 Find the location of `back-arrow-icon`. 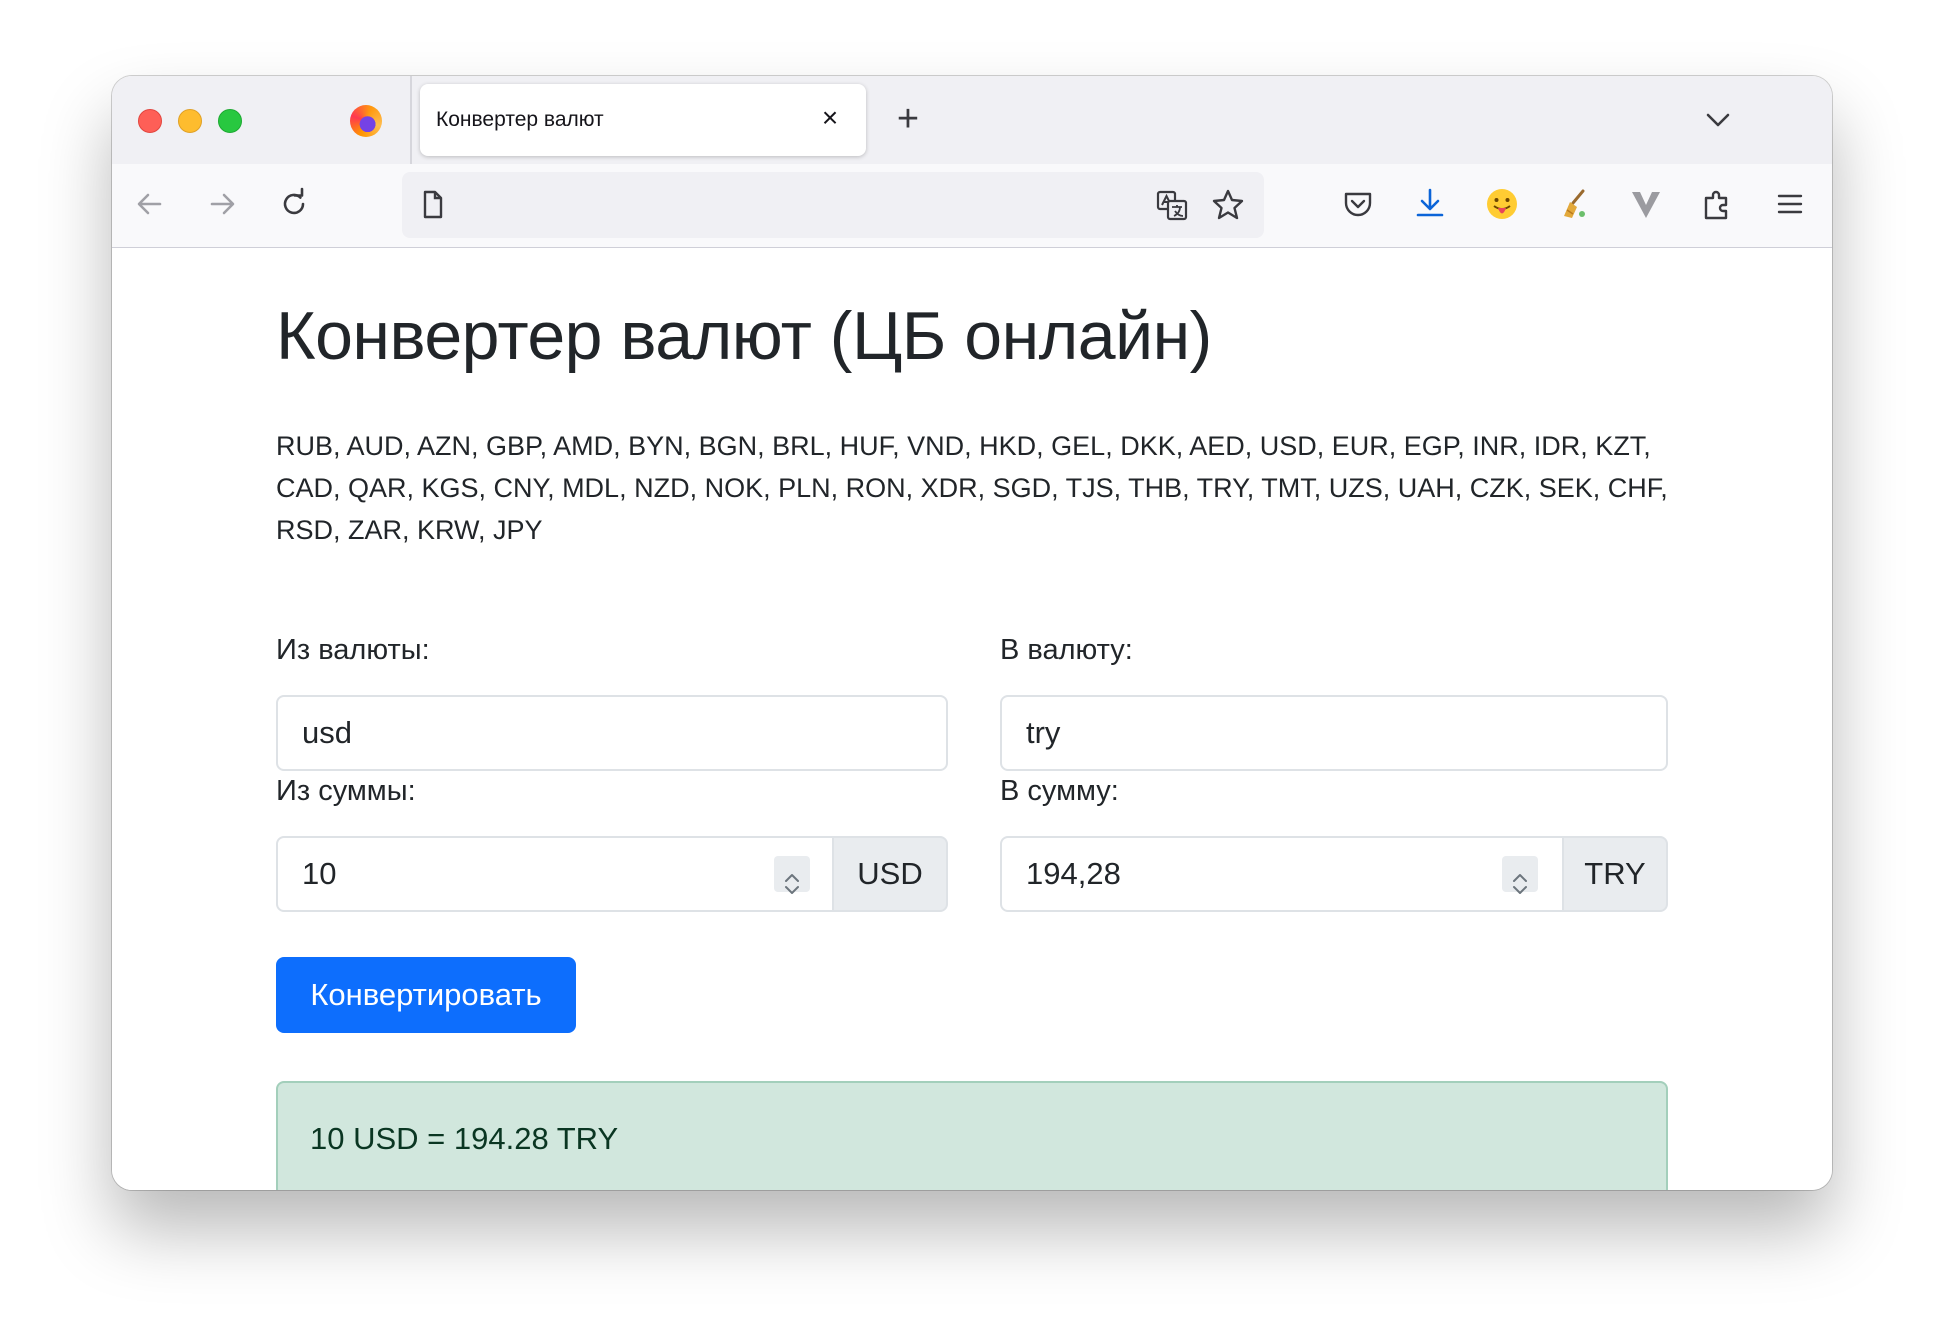

back-arrow-icon is located at coordinates (150, 204).